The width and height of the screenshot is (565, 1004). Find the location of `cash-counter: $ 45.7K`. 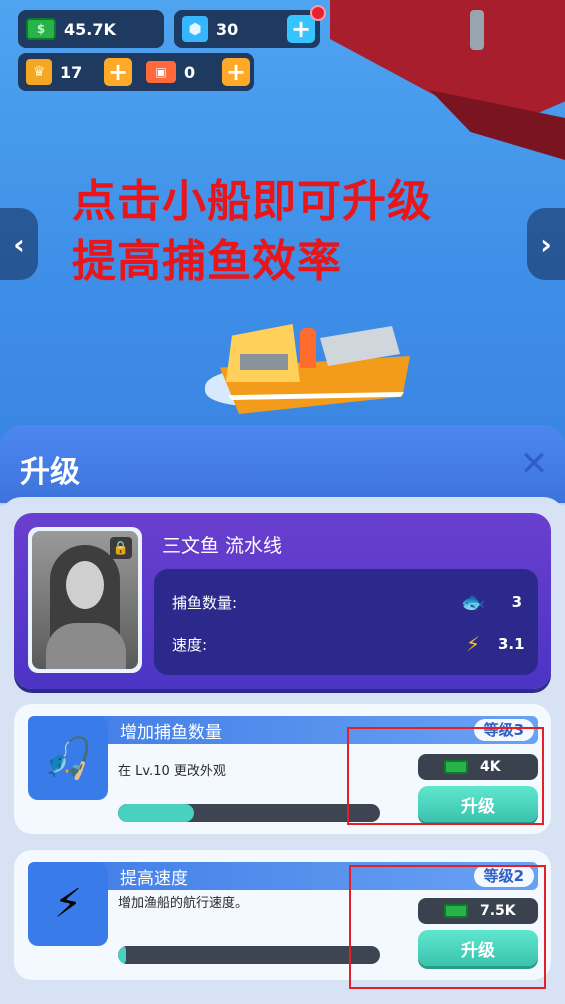

cash-counter: $ 45.7K is located at coordinates (91, 29).